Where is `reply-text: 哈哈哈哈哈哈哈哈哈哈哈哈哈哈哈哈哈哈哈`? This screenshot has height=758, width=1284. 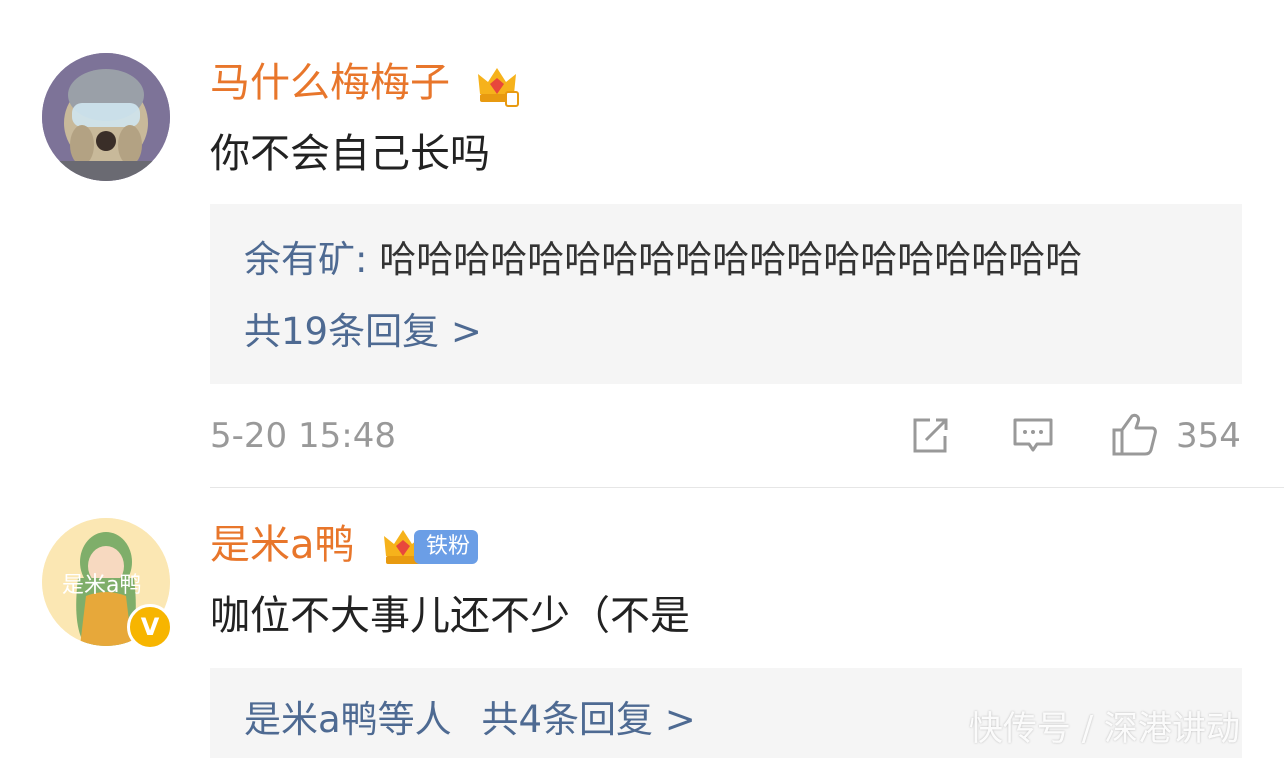
reply-text: 哈哈哈哈哈哈哈哈哈哈哈哈哈哈哈哈哈哈哈 is located at coordinates (725, 259).